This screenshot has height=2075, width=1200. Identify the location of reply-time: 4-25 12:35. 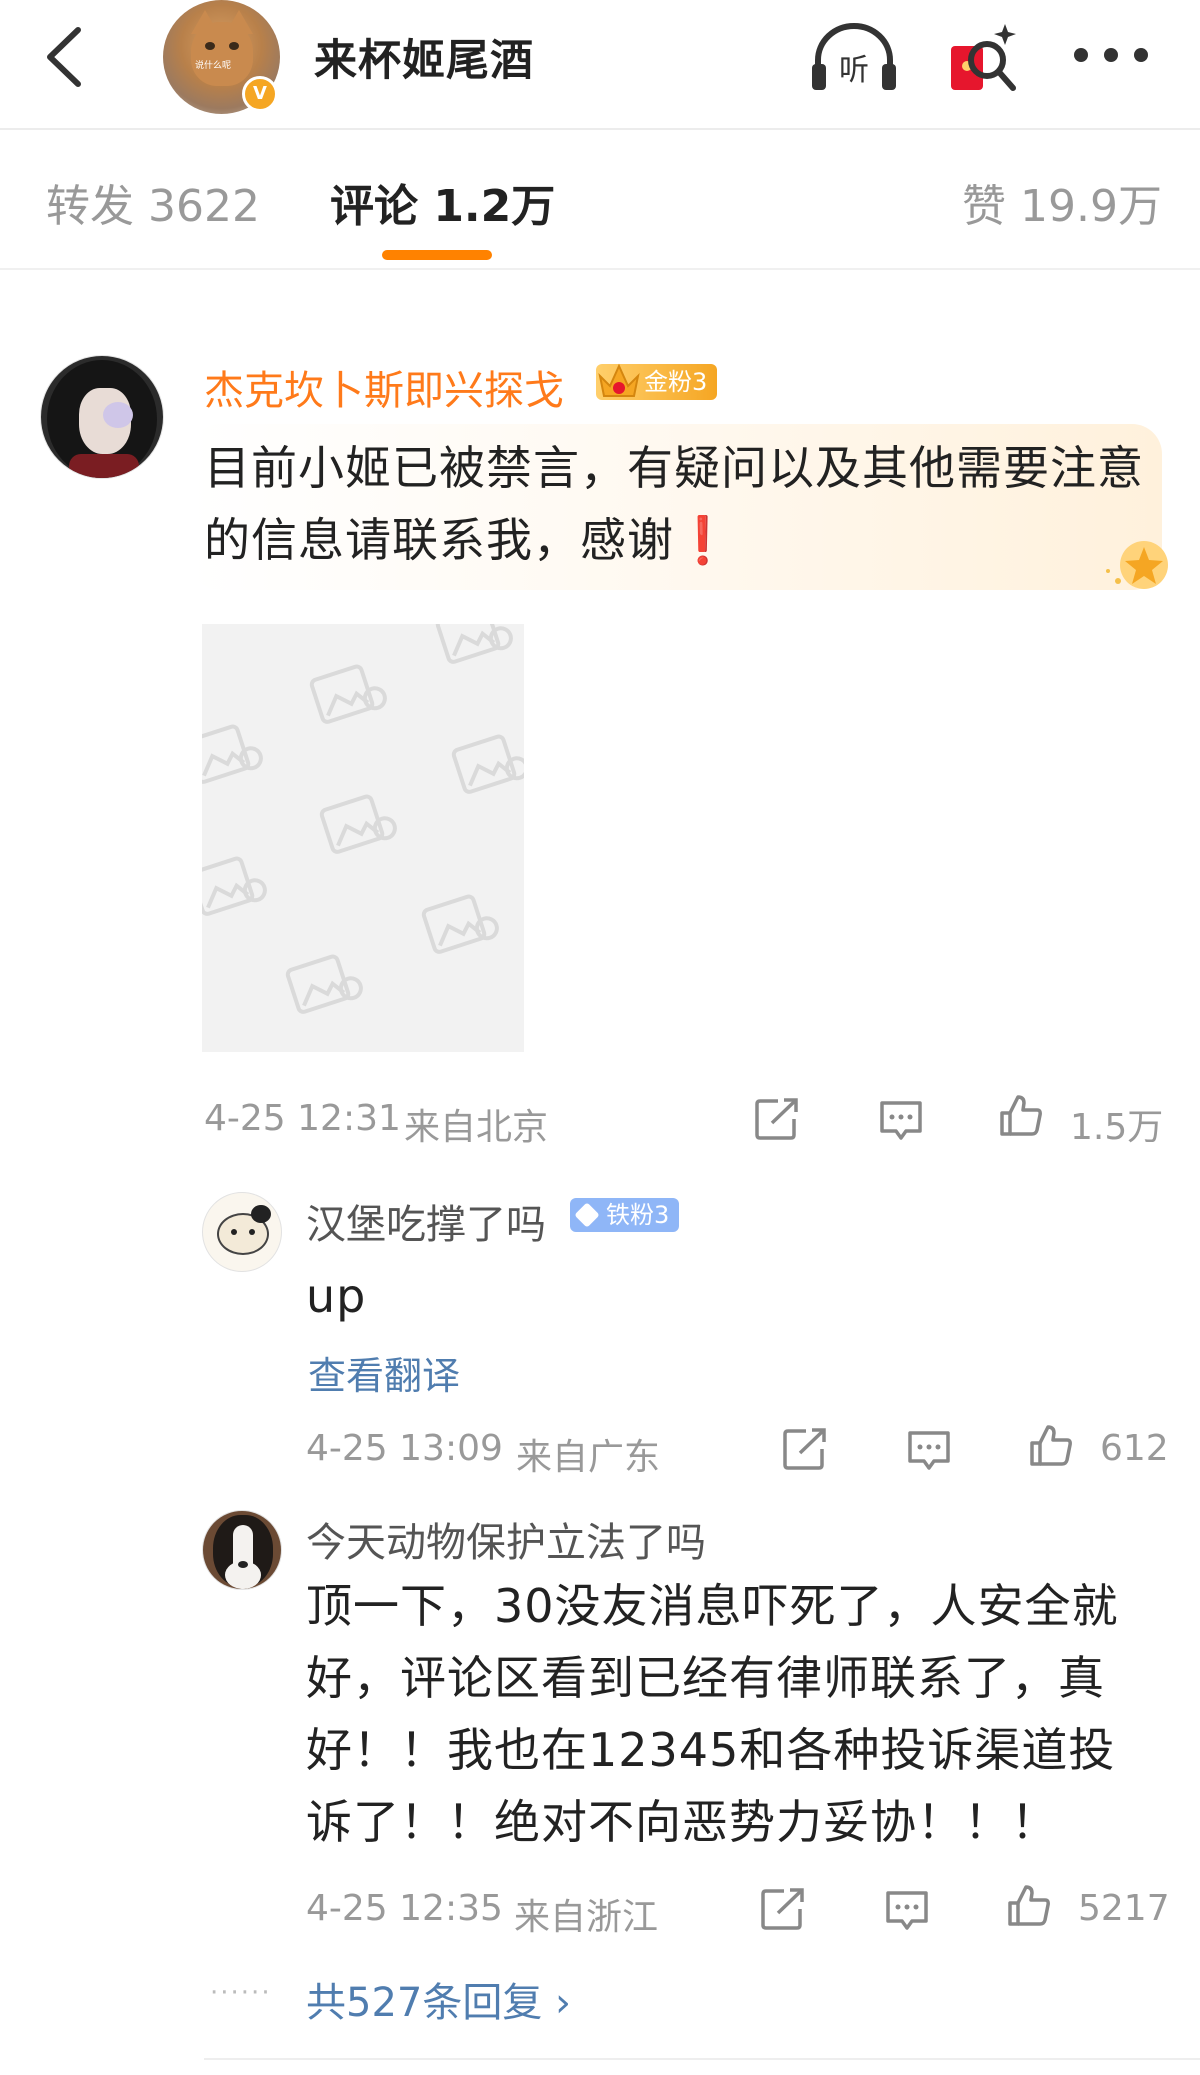
(404, 1908).